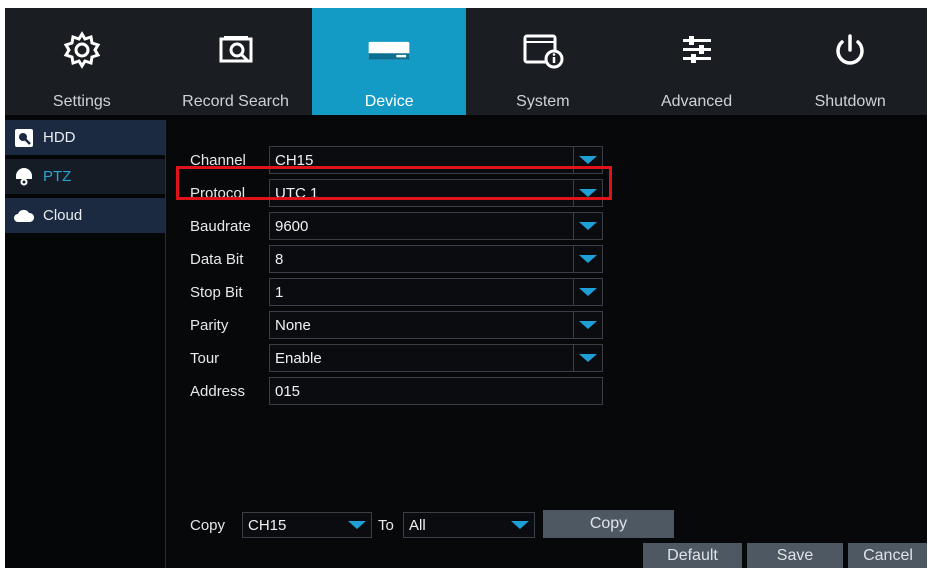  I want to click on tab-record-search: Record Search, so click(236, 61).